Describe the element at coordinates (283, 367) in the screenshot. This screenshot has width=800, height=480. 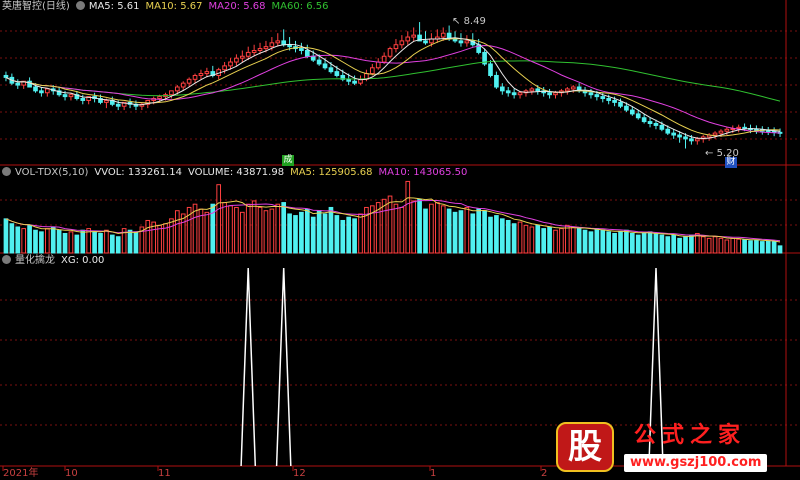
I see `xg-signal-spike` at that location.